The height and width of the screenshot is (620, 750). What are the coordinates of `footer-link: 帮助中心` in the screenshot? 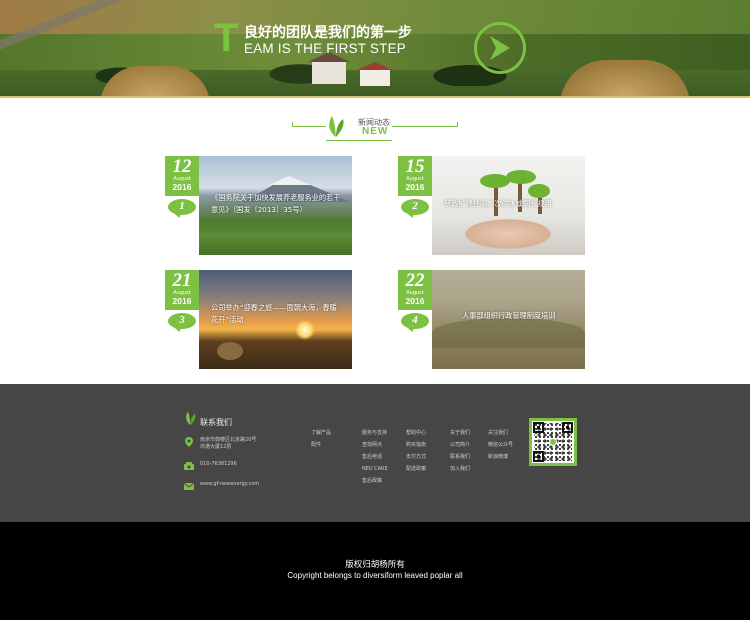 It's located at (416, 433).